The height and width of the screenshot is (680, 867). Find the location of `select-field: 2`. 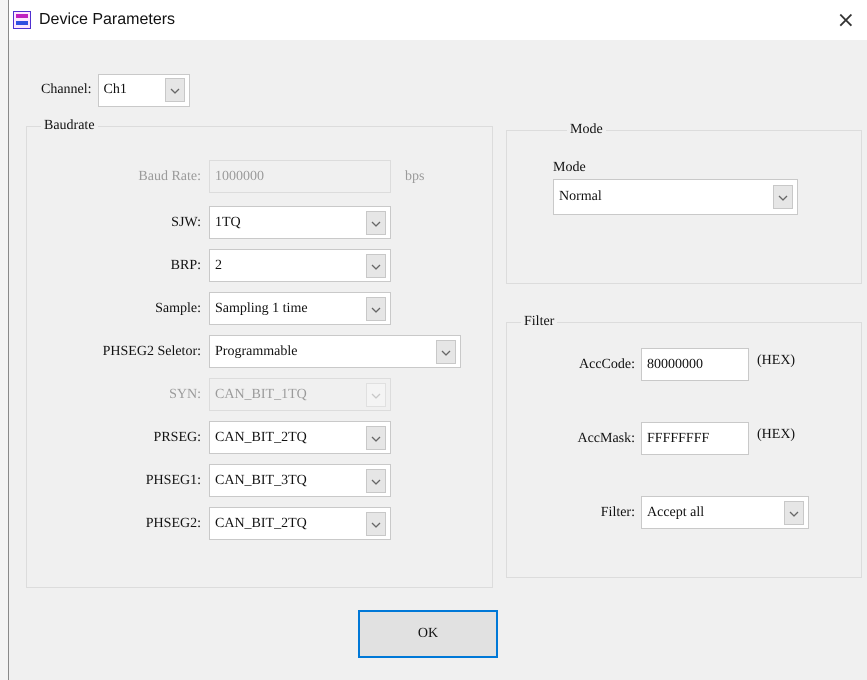

select-field: 2 is located at coordinates (300, 265).